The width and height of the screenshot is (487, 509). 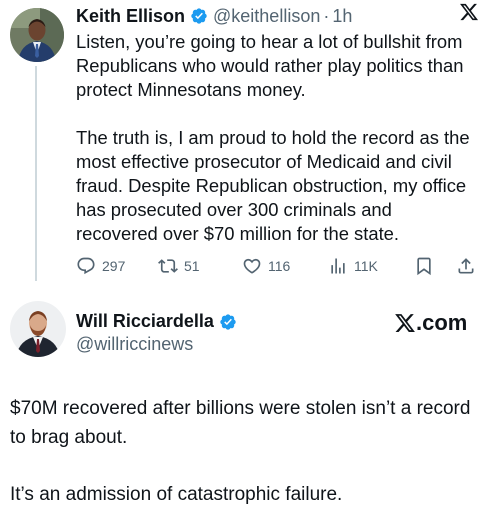 I want to click on reply-icon, so click(x=86, y=266).